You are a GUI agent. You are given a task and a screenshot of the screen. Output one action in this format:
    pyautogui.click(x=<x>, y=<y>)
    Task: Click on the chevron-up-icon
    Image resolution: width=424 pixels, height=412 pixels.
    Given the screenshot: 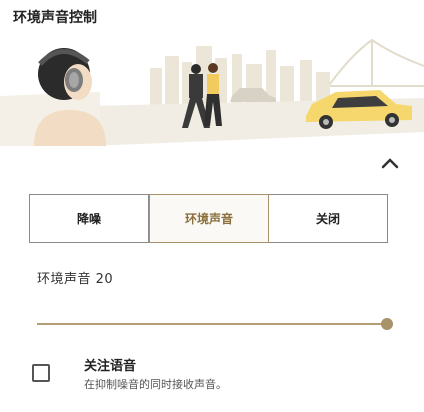 What is the action you would take?
    pyautogui.click(x=390, y=163)
    